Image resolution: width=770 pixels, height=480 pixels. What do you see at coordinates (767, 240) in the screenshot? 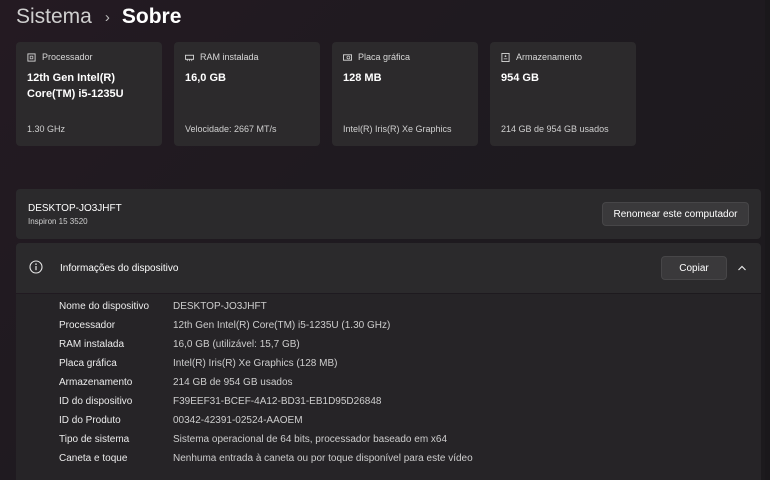
I see `window-edge` at bounding box center [767, 240].